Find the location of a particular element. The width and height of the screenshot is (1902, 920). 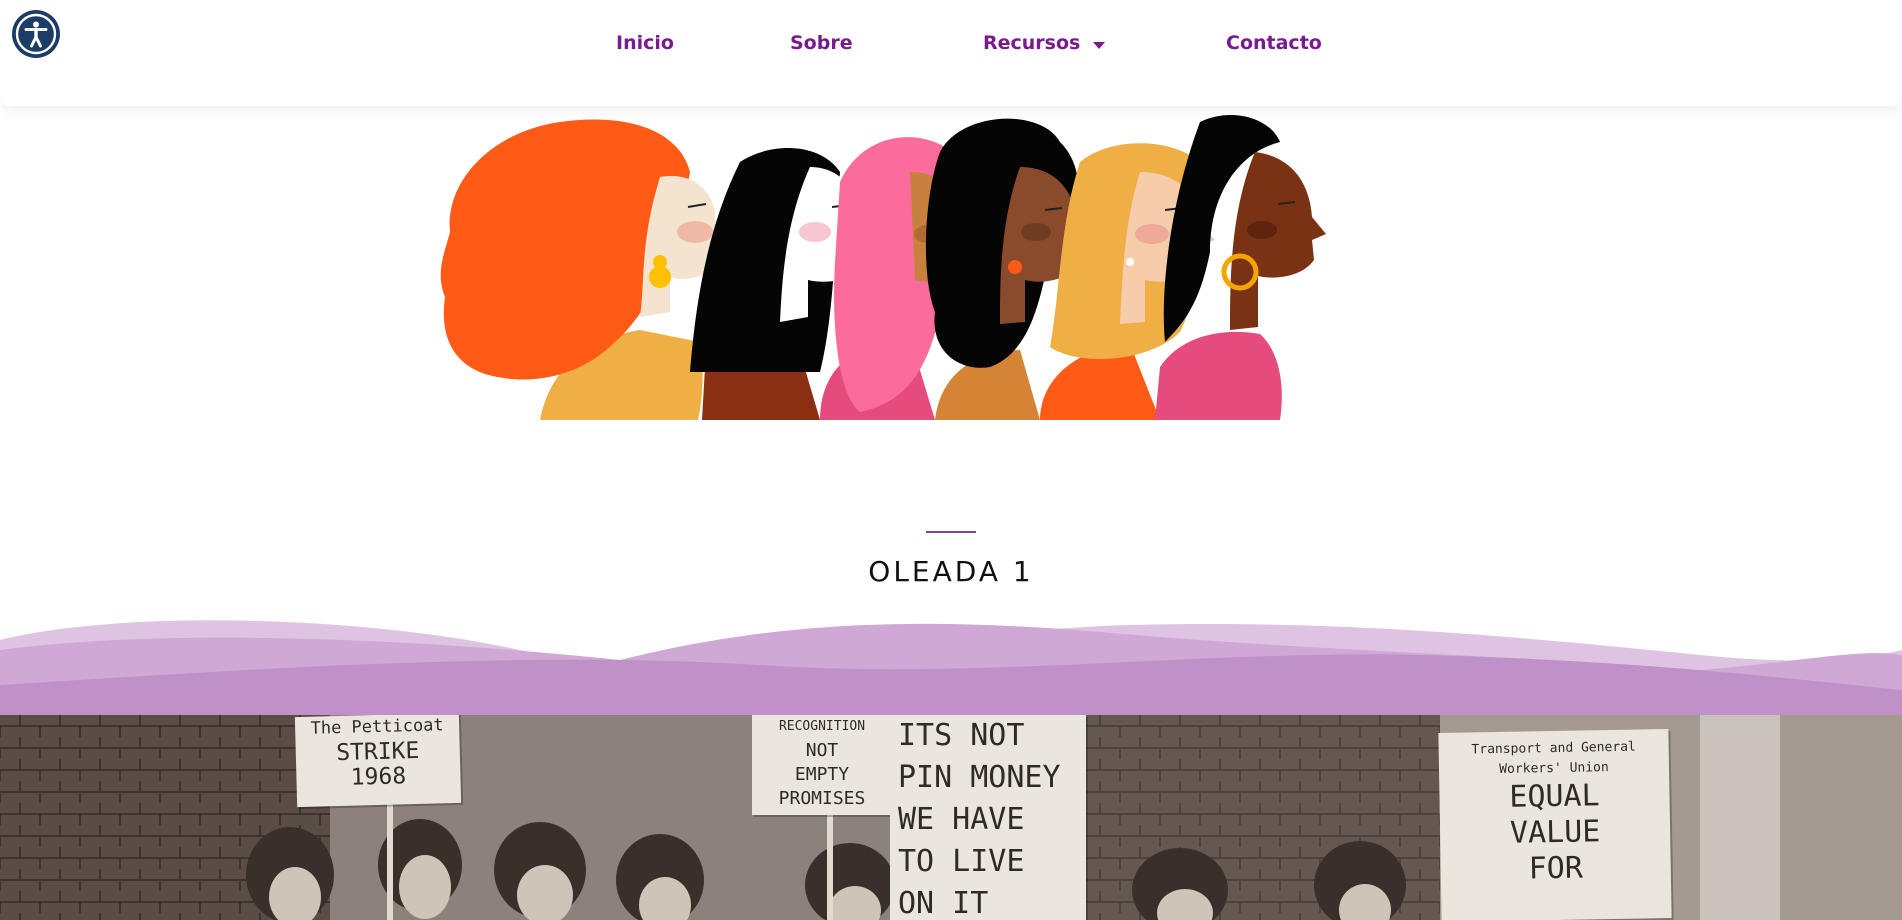

nav-item-inicio: Inicio is located at coordinates (645, 43).